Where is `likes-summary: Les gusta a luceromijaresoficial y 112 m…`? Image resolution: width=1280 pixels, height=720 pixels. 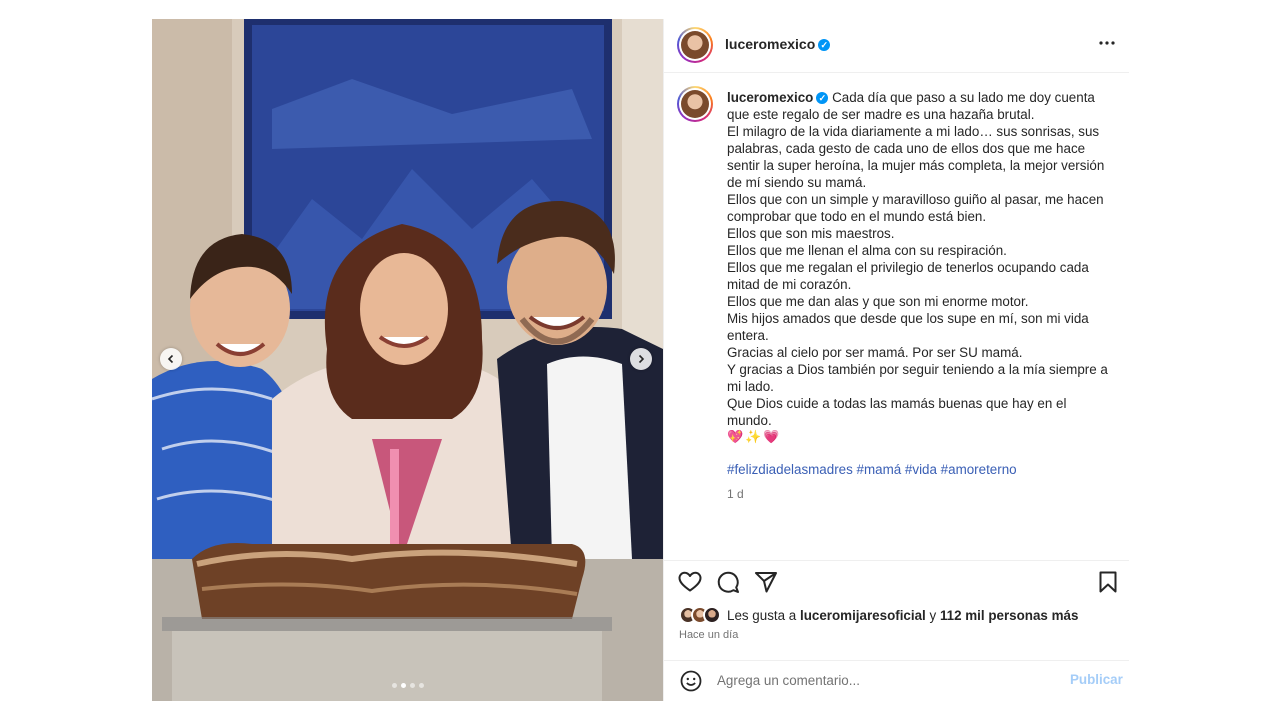 likes-summary: Les gusta a luceromijaresoficial y 112 m… is located at coordinates (878, 615).